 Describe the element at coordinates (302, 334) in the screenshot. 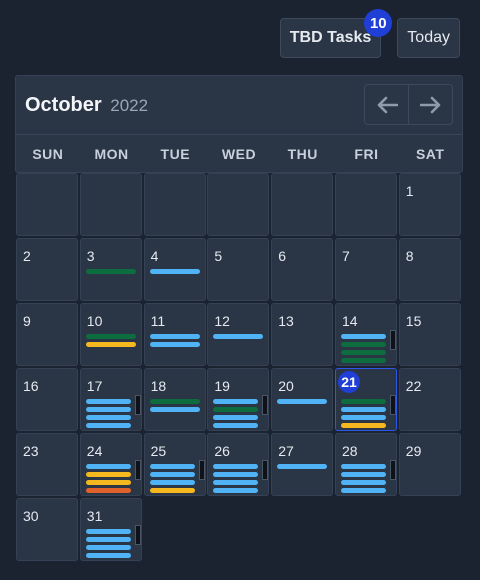

I see `day-cell-13: 13` at that location.